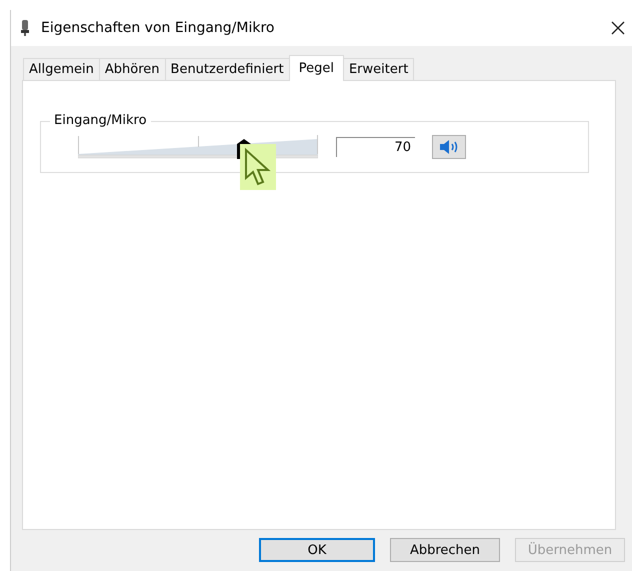  Describe the element at coordinates (317, 550) in the screenshot. I see `dialog-button: OK` at that location.